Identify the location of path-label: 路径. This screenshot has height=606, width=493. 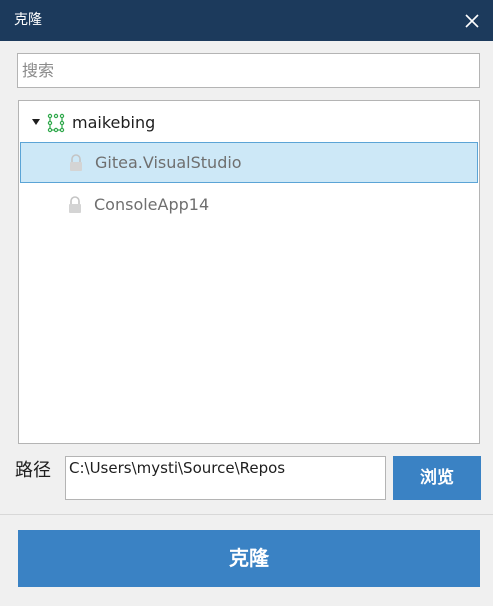
(33, 470).